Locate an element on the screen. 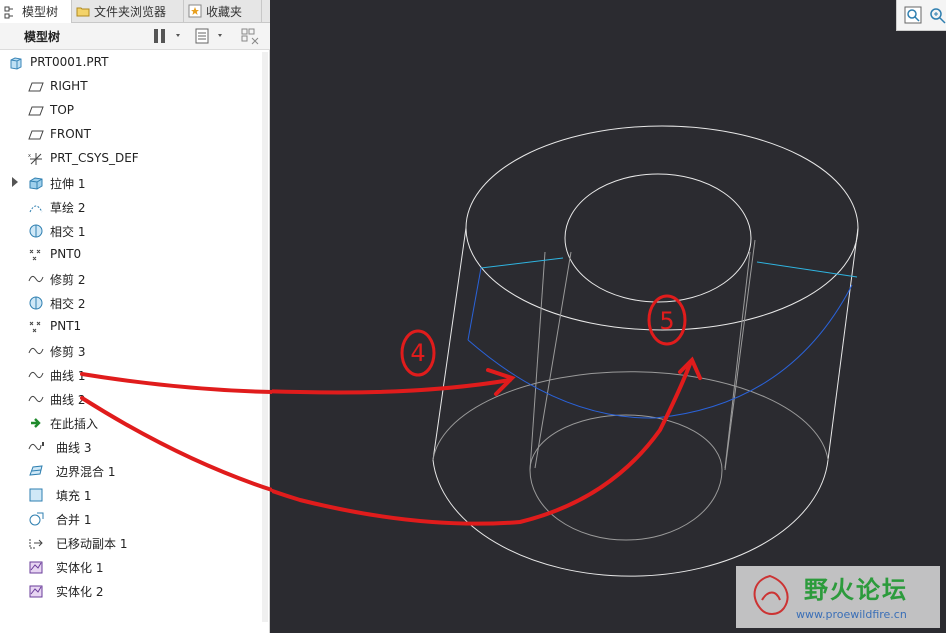  forum-watermark: 野火论坛 www.proewildfire.cn is located at coordinates (838, 597).